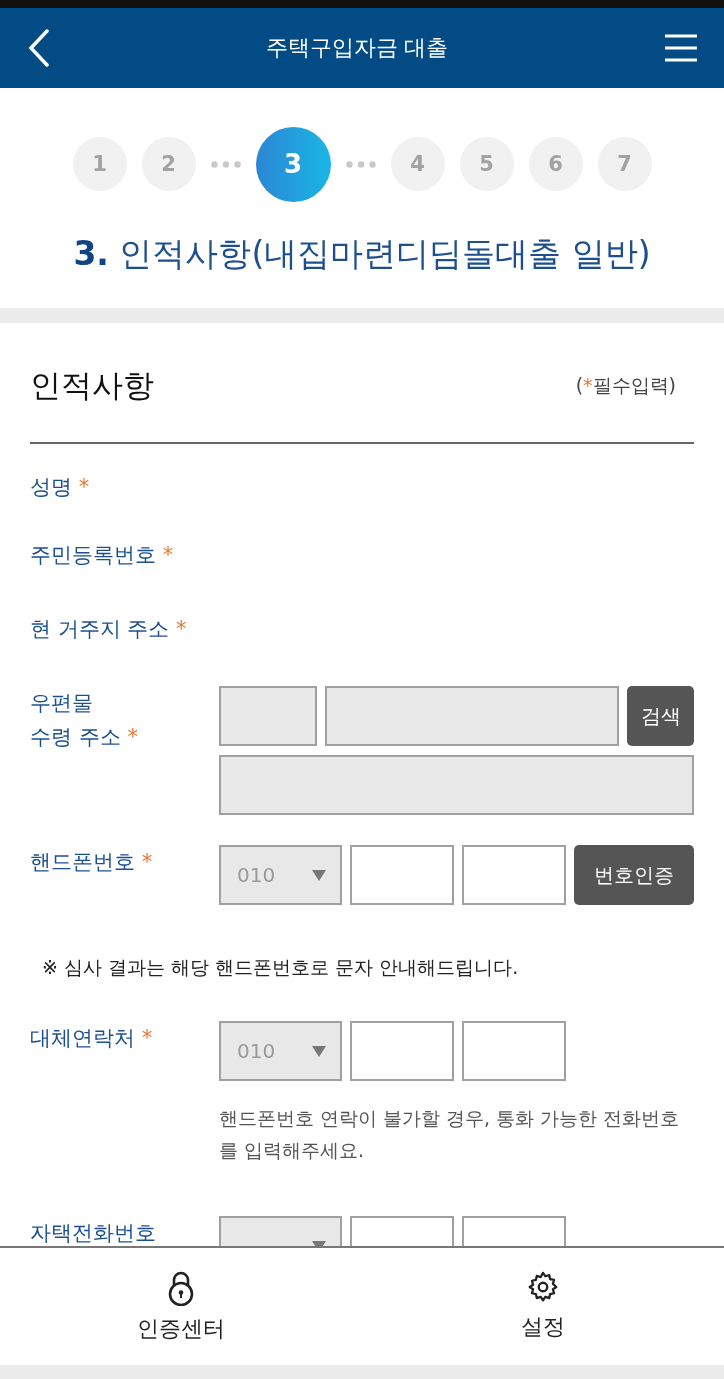 The image size is (724, 1379). I want to click on step-indicator: 5, so click(486, 164).